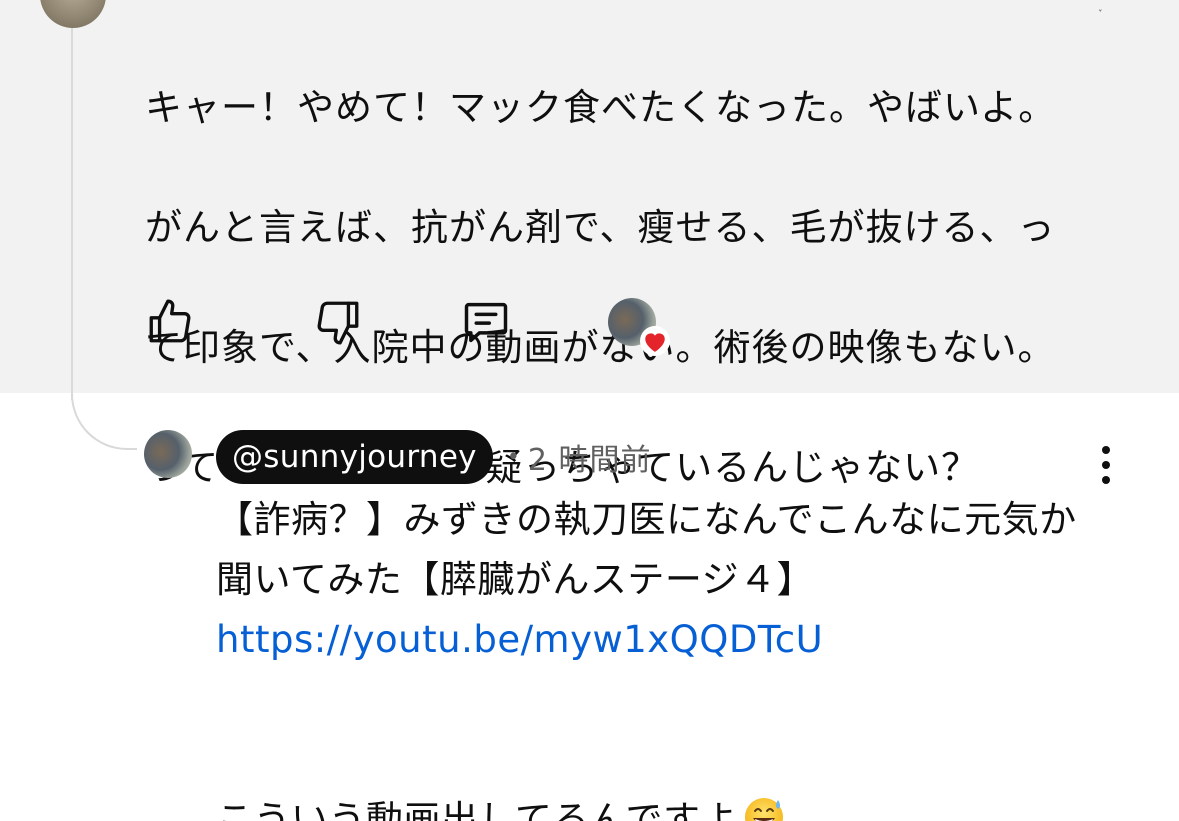 The width and height of the screenshot is (1179, 821). Describe the element at coordinates (477, 809) in the screenshot. I see `reply-text-line: こういう動画出してるんですよ` at that location.